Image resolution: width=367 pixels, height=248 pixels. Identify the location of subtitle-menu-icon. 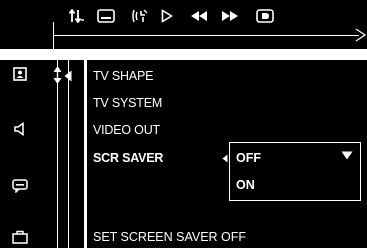
(20, 186).